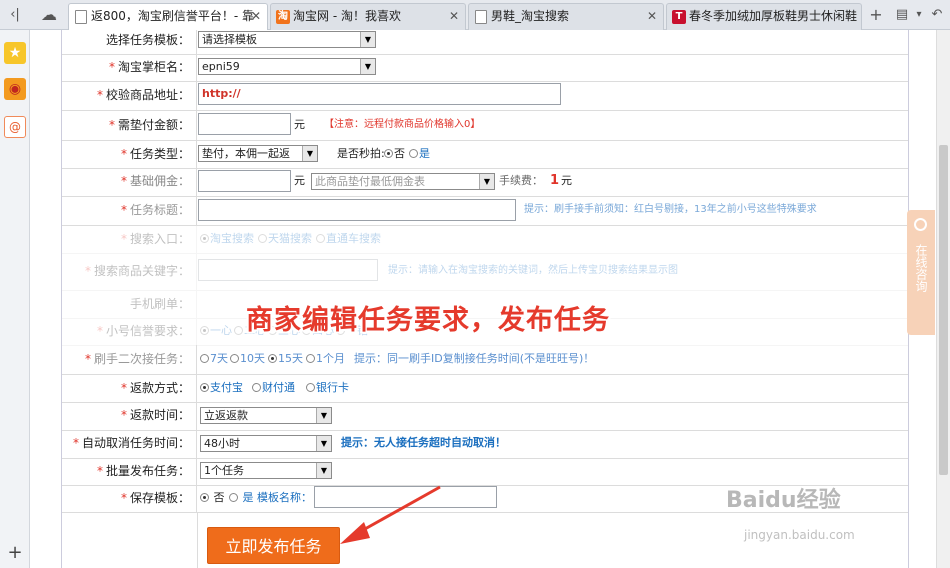 Image resolution: width=950 pixels, height=568 pixels. I want to click on task-title-label-text: 任务标题：, so click(159, 210).